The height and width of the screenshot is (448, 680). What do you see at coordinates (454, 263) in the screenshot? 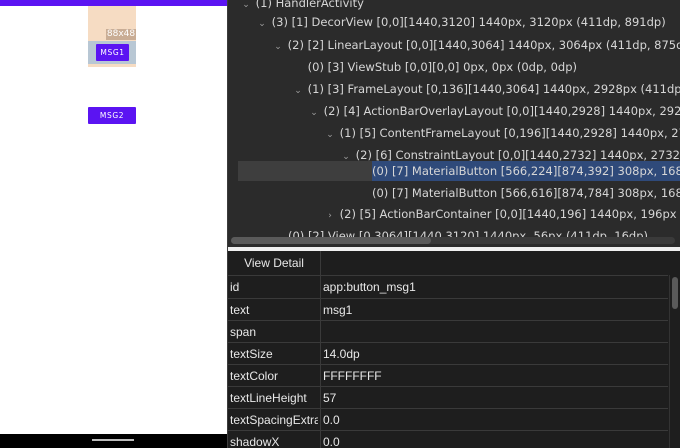
I see `view-detail-header: View Detail` at bounding box center [454, 263].